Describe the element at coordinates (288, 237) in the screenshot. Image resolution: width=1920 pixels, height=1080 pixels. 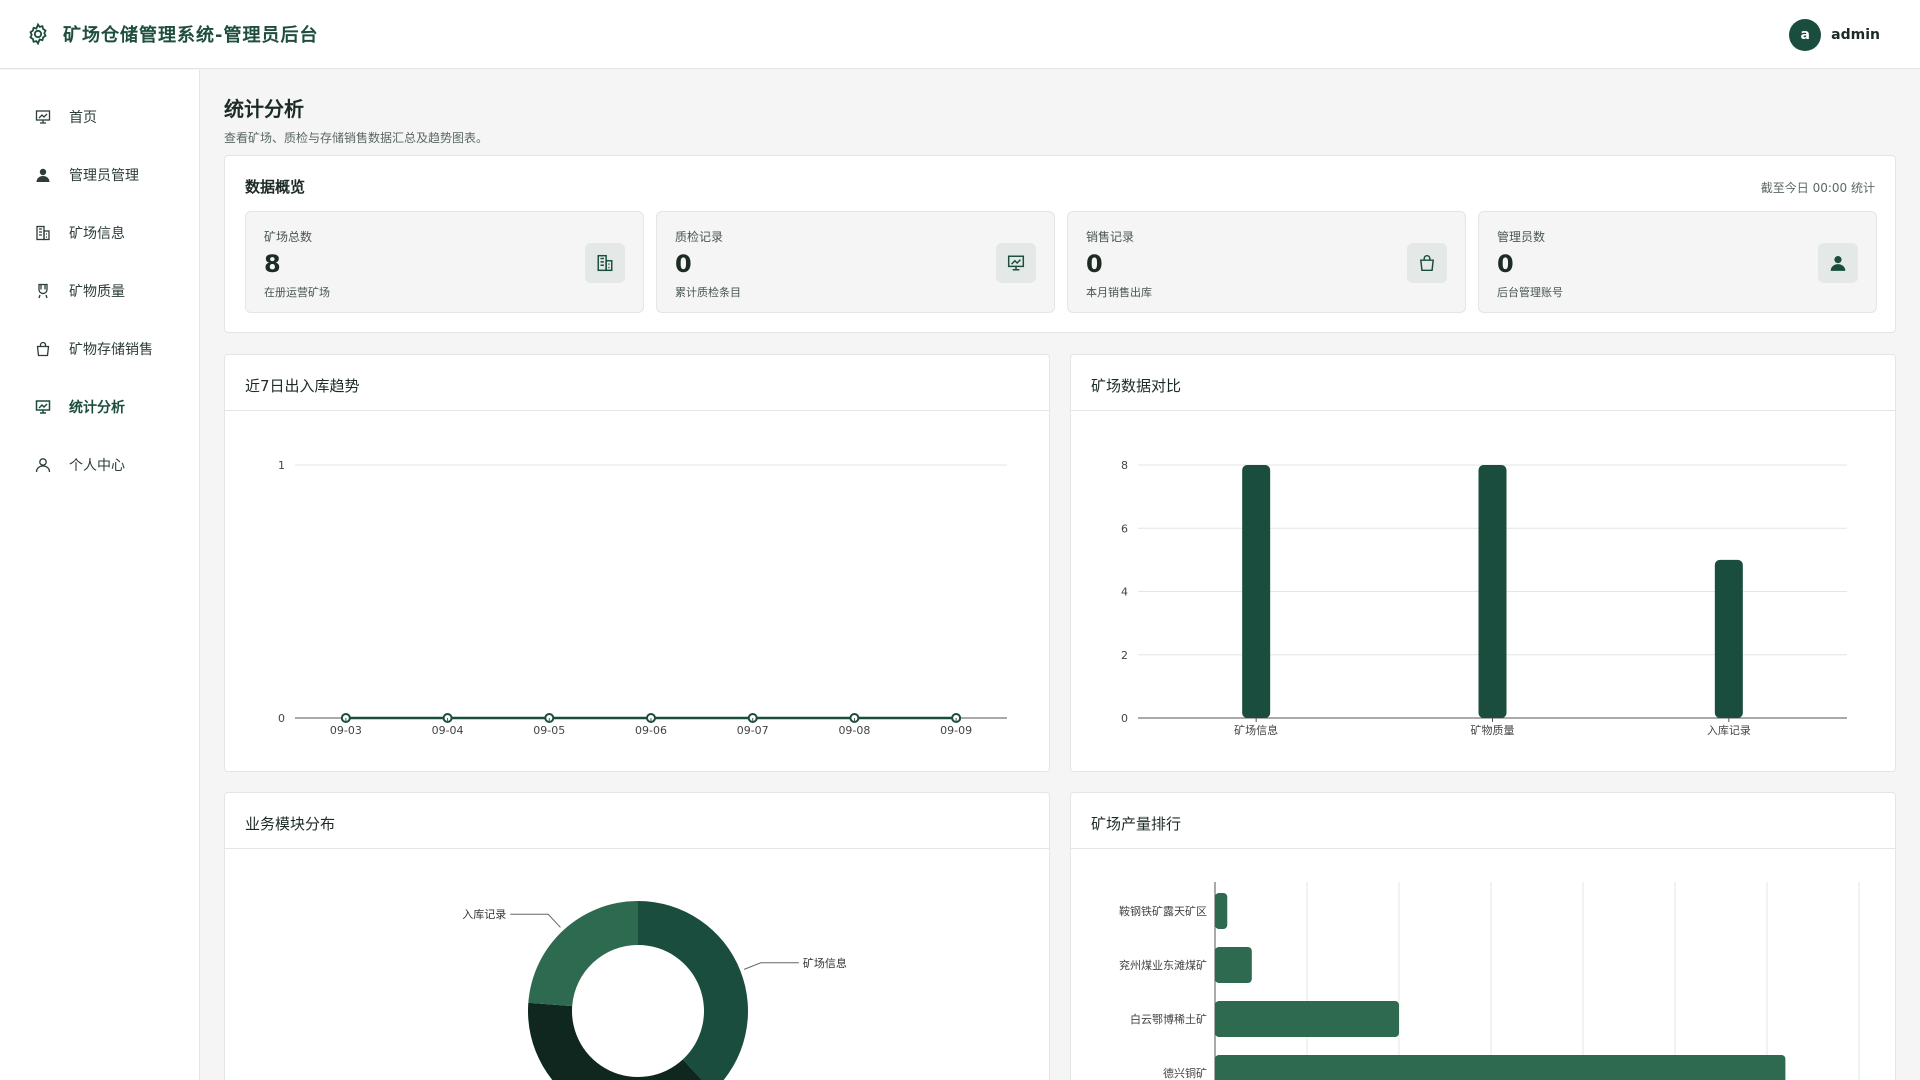
I see `stat-label: 矿场总数` at that location.